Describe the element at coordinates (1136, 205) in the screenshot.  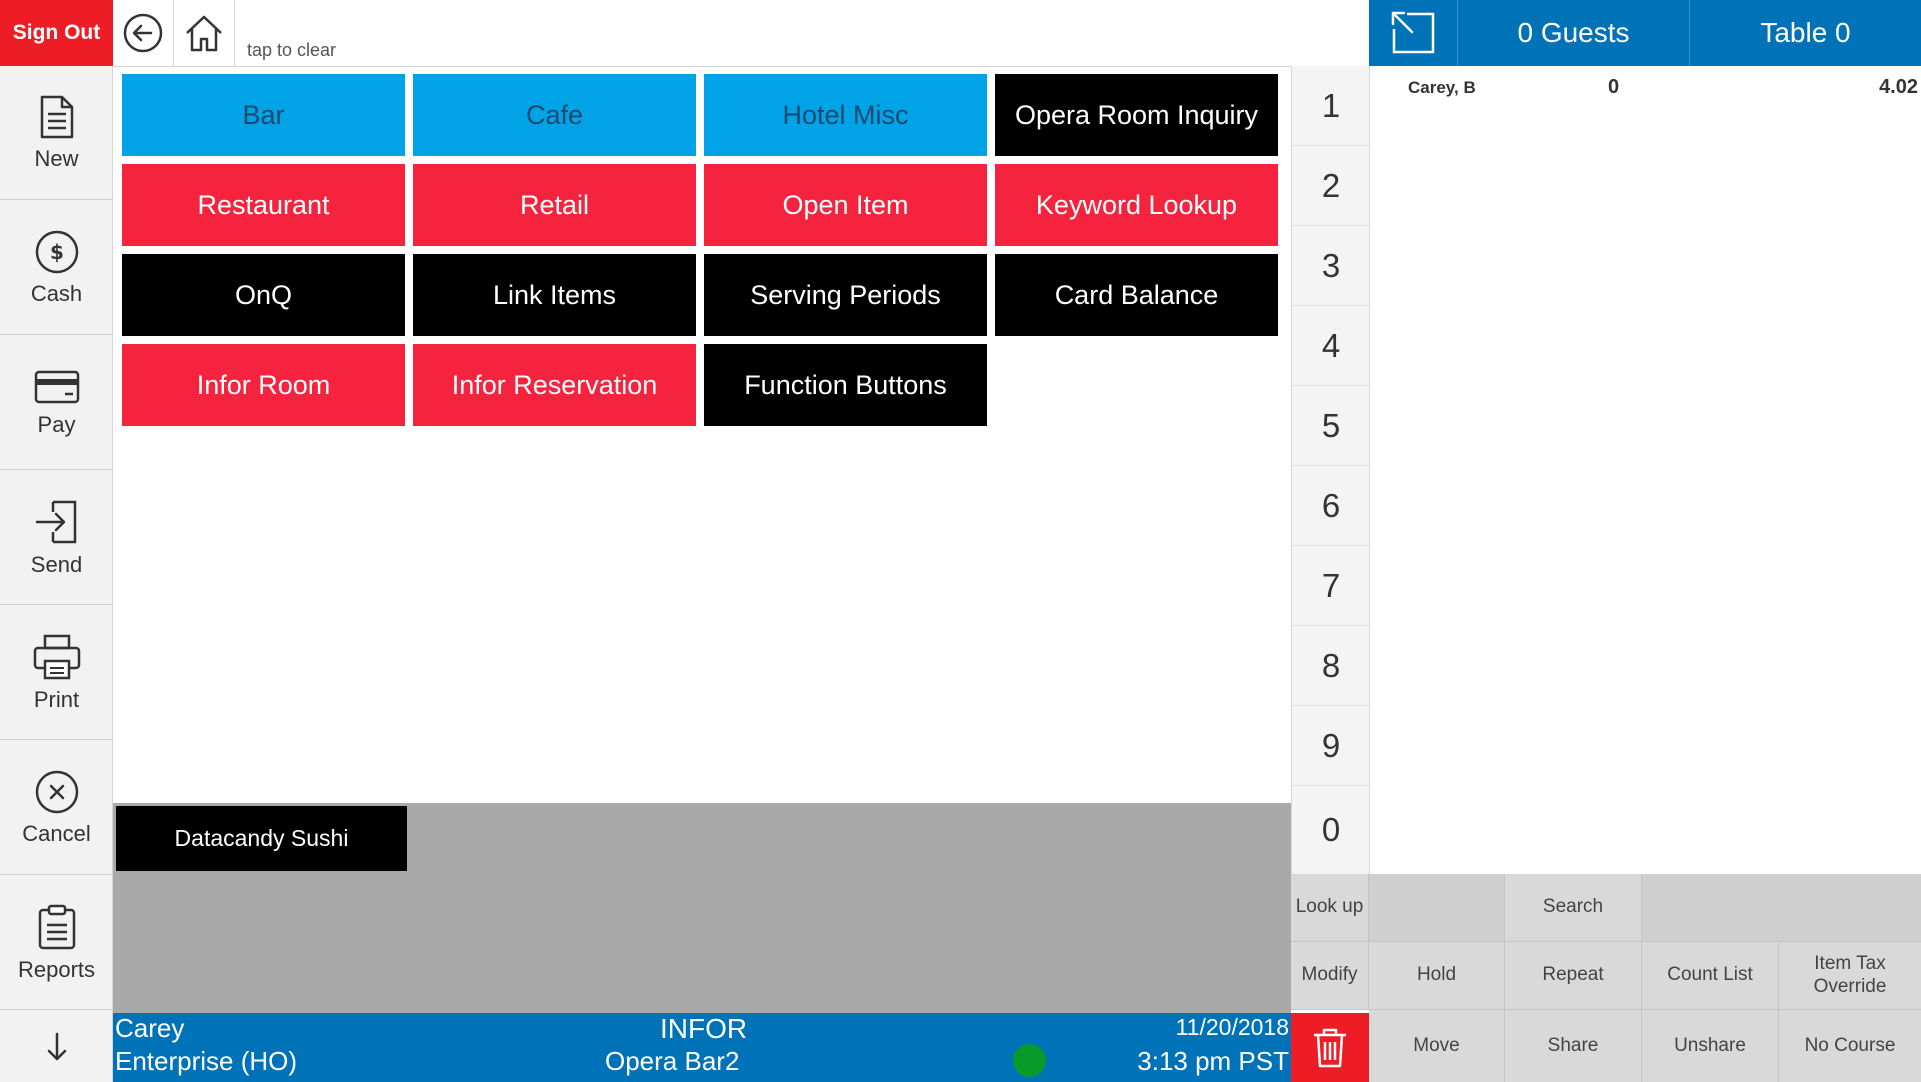
I see `menu-keyword-lookup-button: Keyword Lookup` at that location.